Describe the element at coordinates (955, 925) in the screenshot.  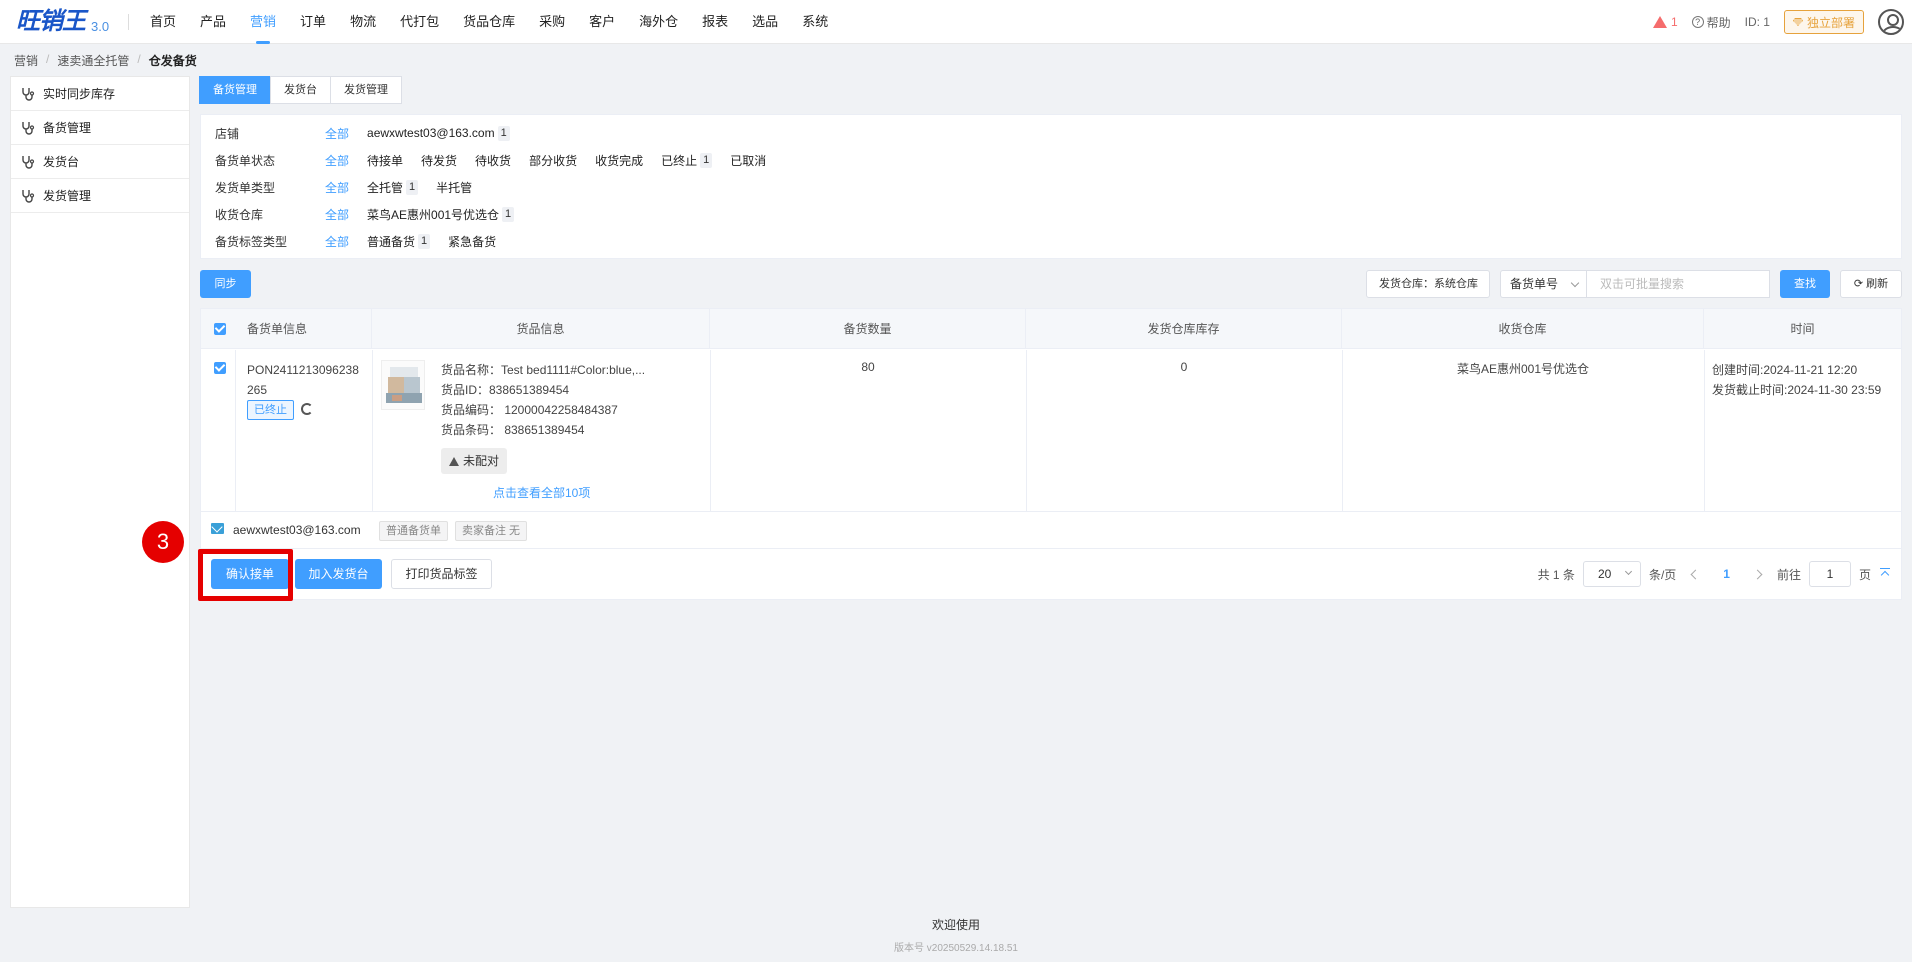
I see `footer-title: 欢迎使用` at that location.